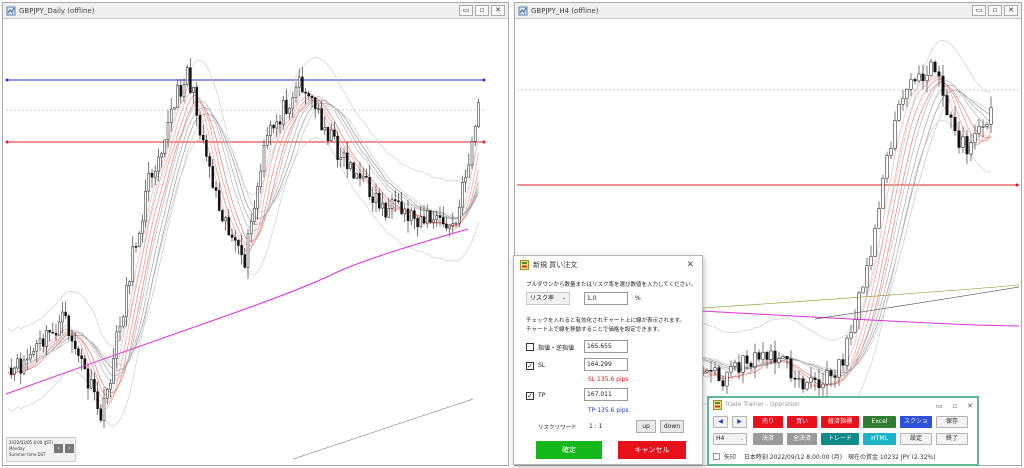  I want to click on minimize-icon: ▭, so click(939, 406).